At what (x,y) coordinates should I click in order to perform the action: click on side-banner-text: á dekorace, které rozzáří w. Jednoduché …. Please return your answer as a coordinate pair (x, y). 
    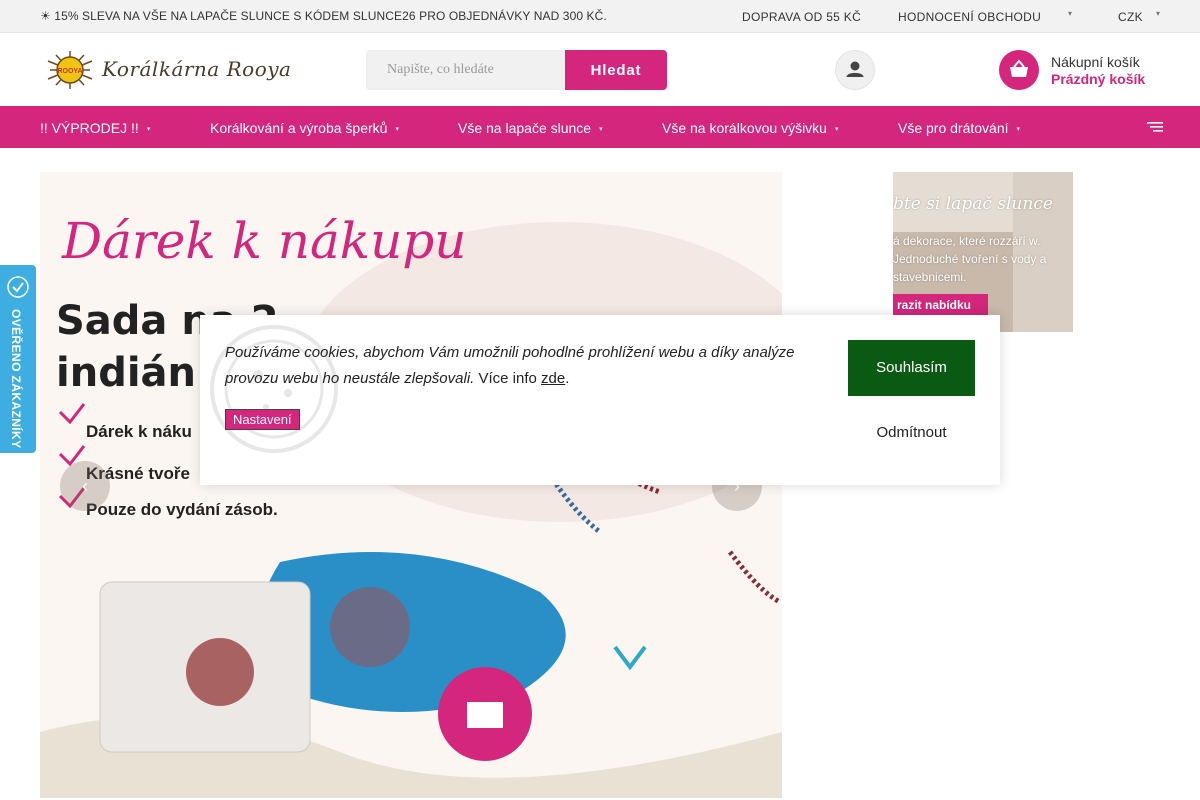
    Looking at the image, I should click on (970, 259).